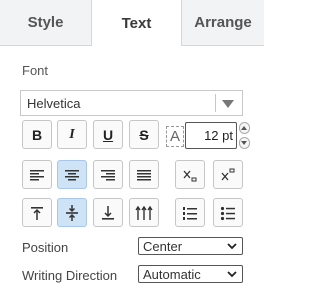 The image size is (320, 301). I want to click on superscript-button, so click(228, 174).